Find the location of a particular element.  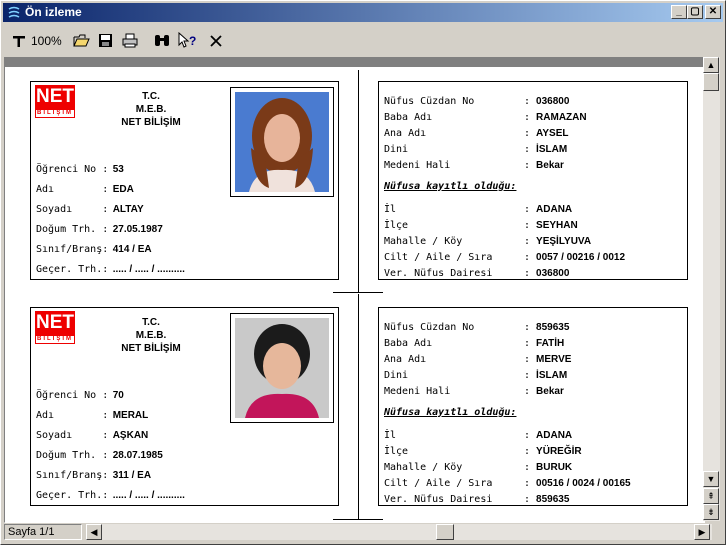

cut-line-vertical-top is located at coordinates (358, 181).